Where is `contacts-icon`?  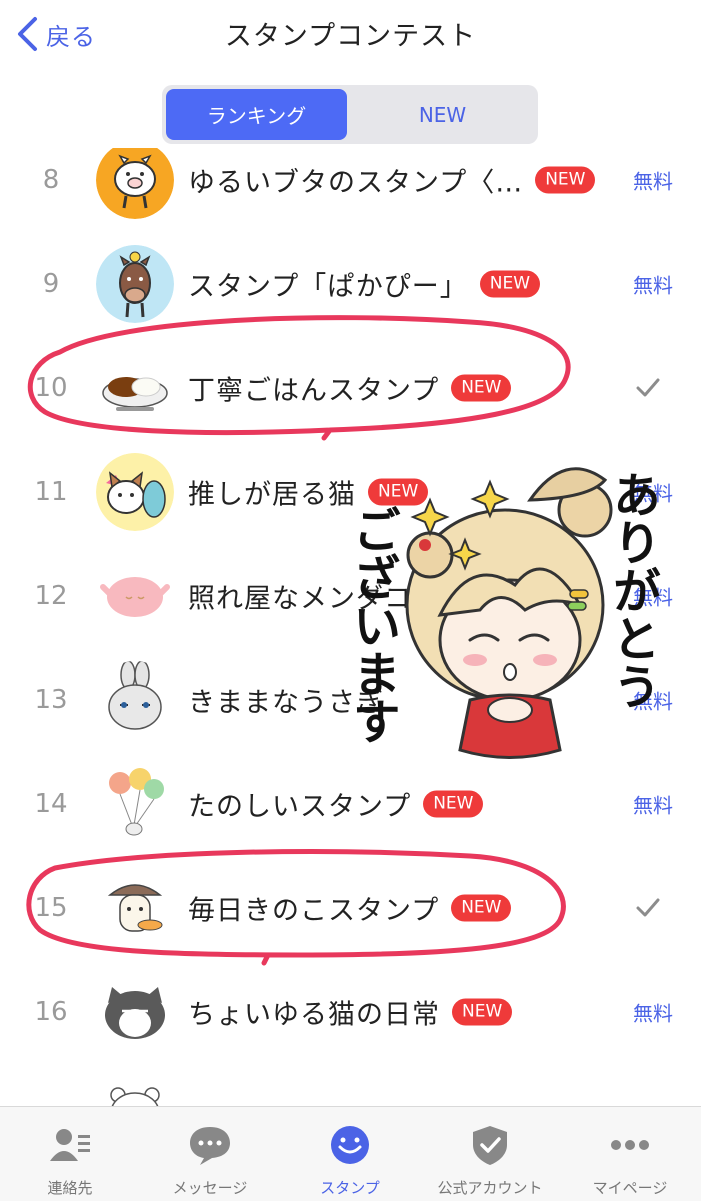 contacts-icon is located at coordinates (70, 1145).